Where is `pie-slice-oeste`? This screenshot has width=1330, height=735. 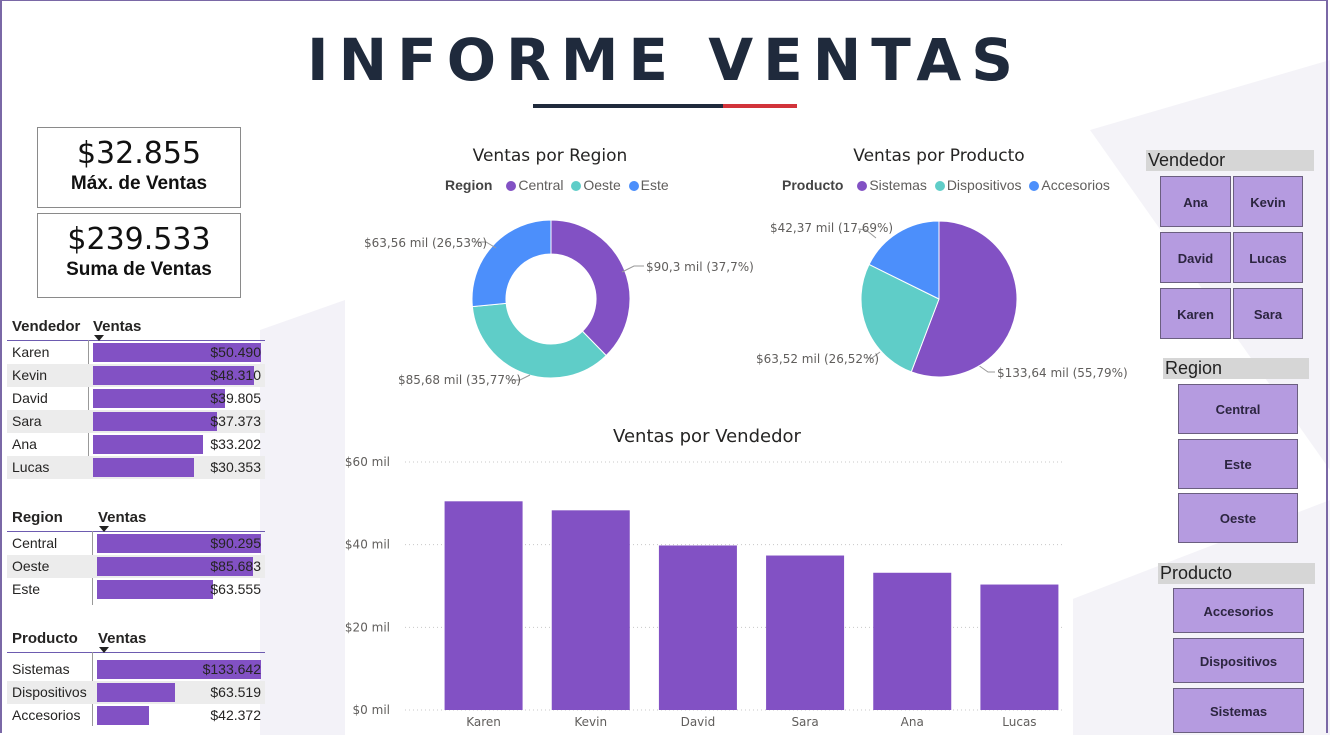 pie-slice-oeste is located at coordinates (539, 340).